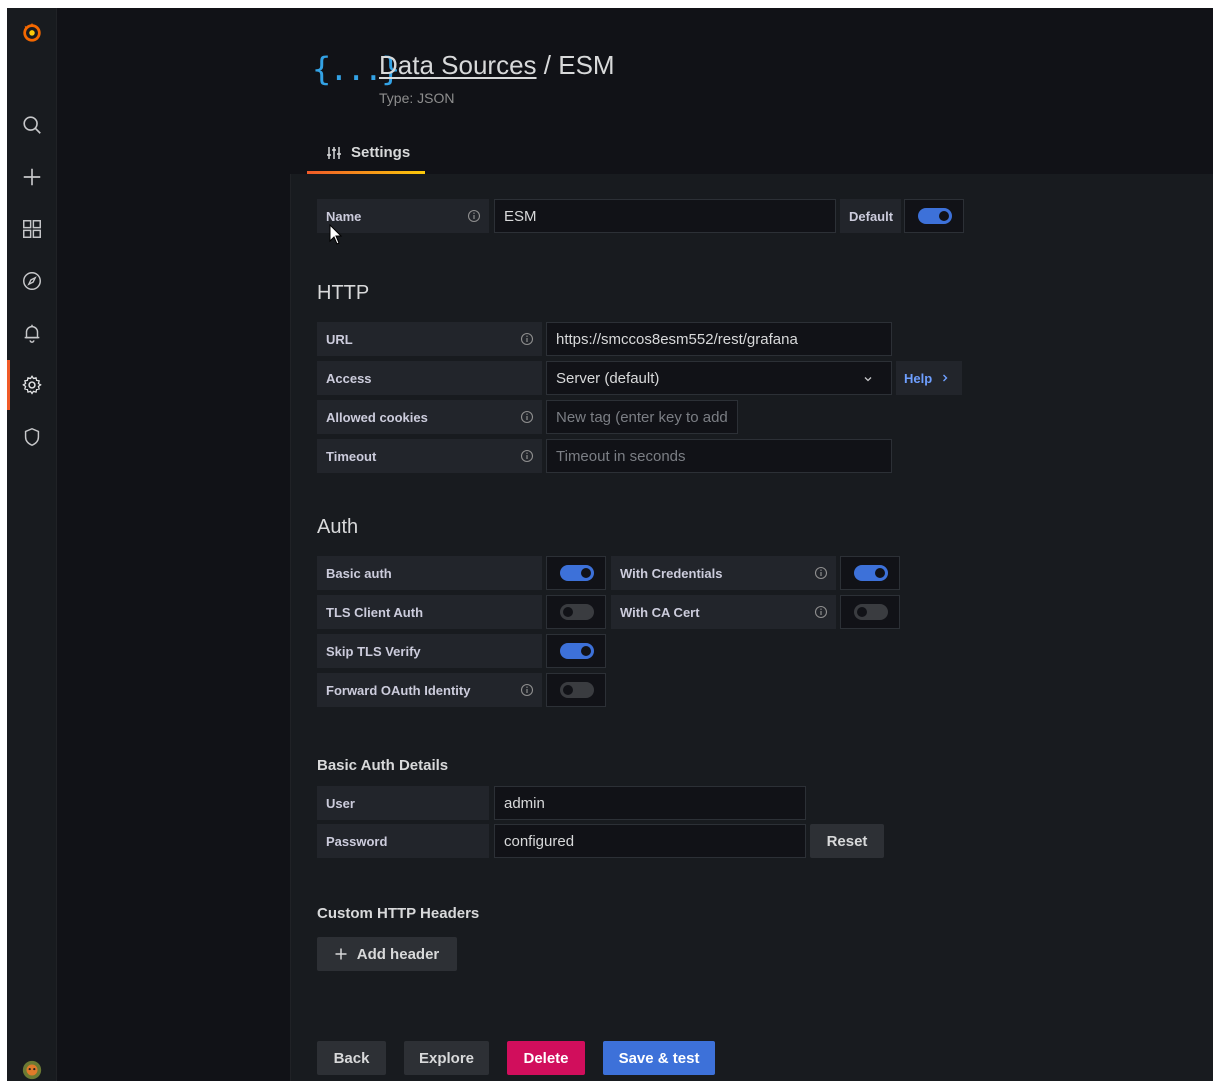 The height and width of the screenshot is (1081, 1213). I want to click on tls-client-auth-switch, so click(577, 612).